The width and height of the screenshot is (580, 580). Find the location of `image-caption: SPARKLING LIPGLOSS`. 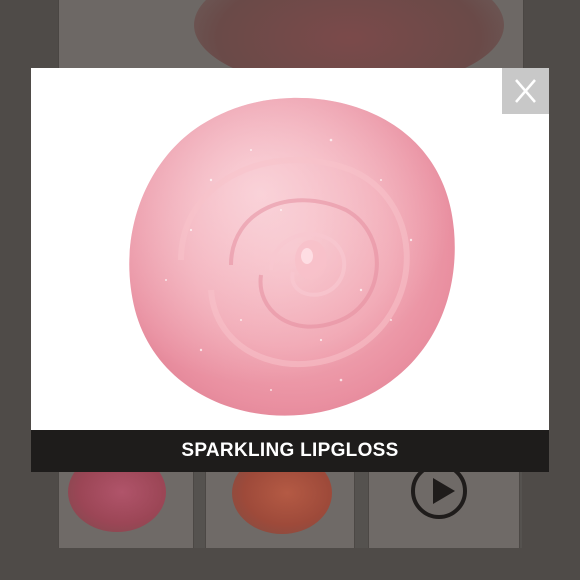

image-caption: SPARKLING LIPGLOSS is located at coordinates (290, 450).